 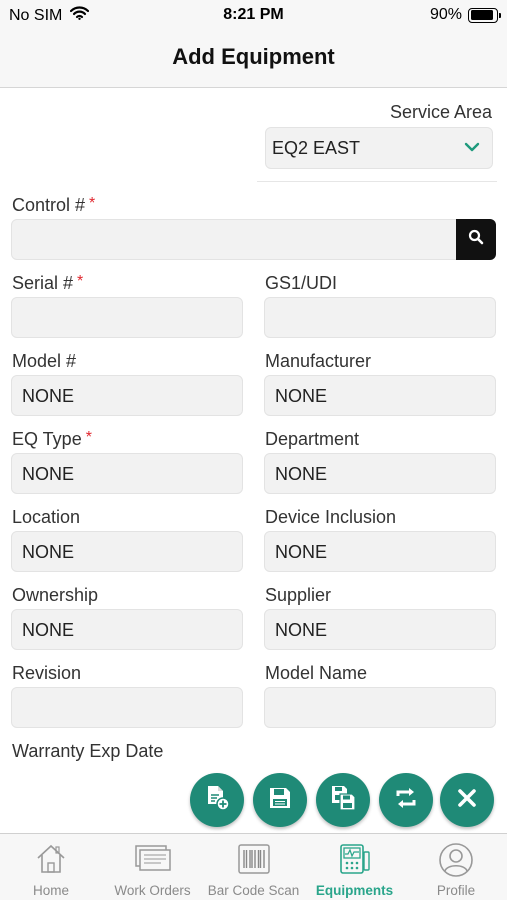 What do you see at coordinates (127, 551) in the screenshot?
I see `location-select: NONE` at bounding box center [127, 551].